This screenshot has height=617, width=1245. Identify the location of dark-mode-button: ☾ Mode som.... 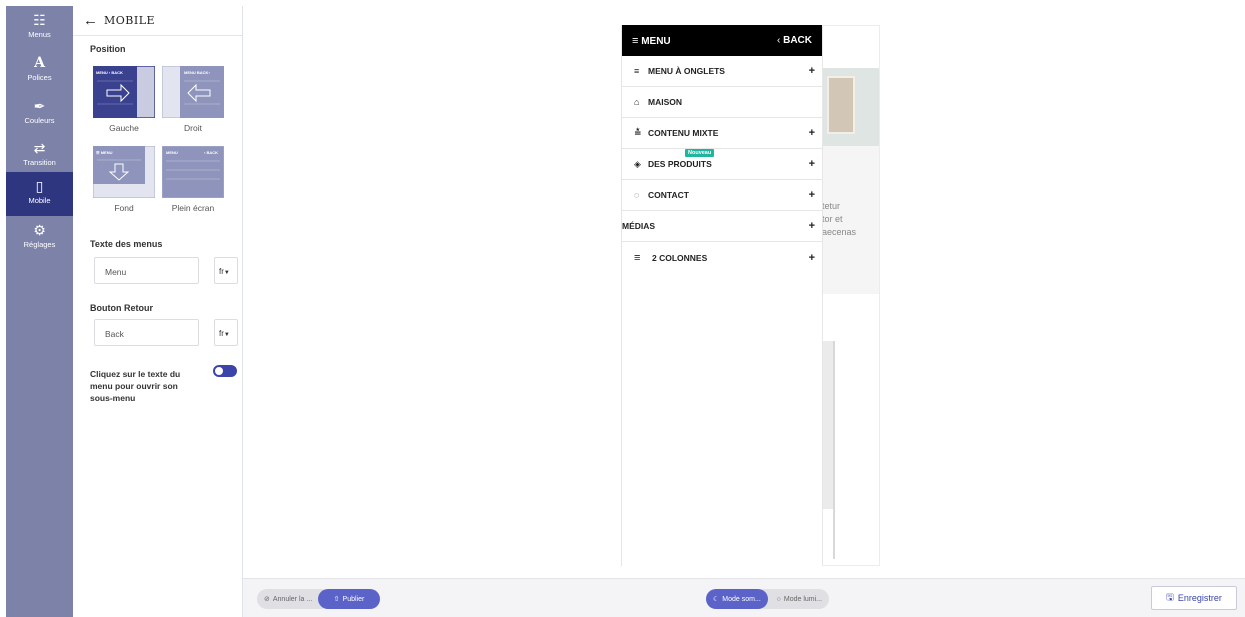
(737, 599).